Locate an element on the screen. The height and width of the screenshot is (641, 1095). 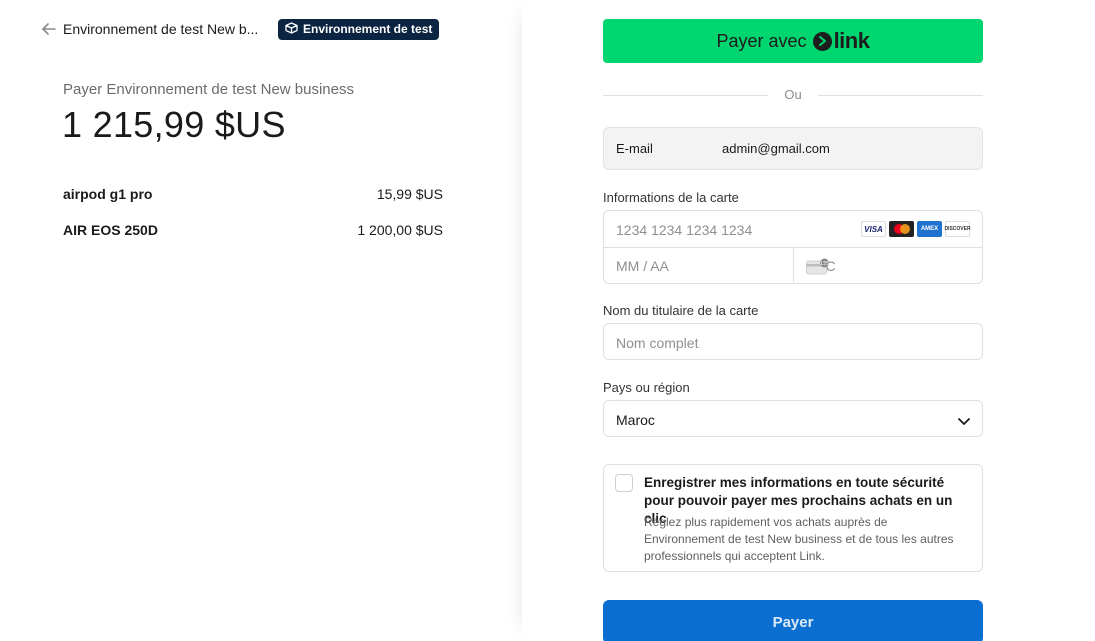
line-item-price: 15,99 $US is located at coordinates (409, 194).